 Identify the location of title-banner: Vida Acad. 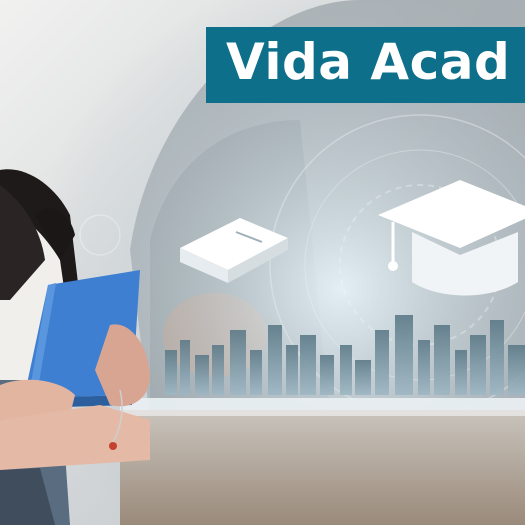
(365, 65).